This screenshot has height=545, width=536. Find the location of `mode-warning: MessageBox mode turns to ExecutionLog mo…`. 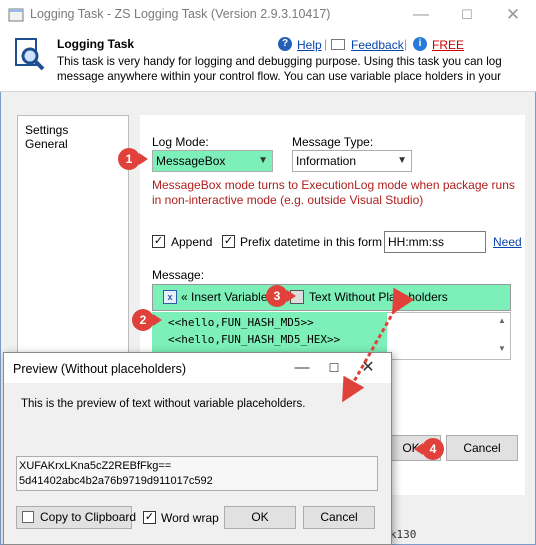

mode-warning: MessageBox mode turns to ExecutionLog mo… is located at coordinates (333, 192).